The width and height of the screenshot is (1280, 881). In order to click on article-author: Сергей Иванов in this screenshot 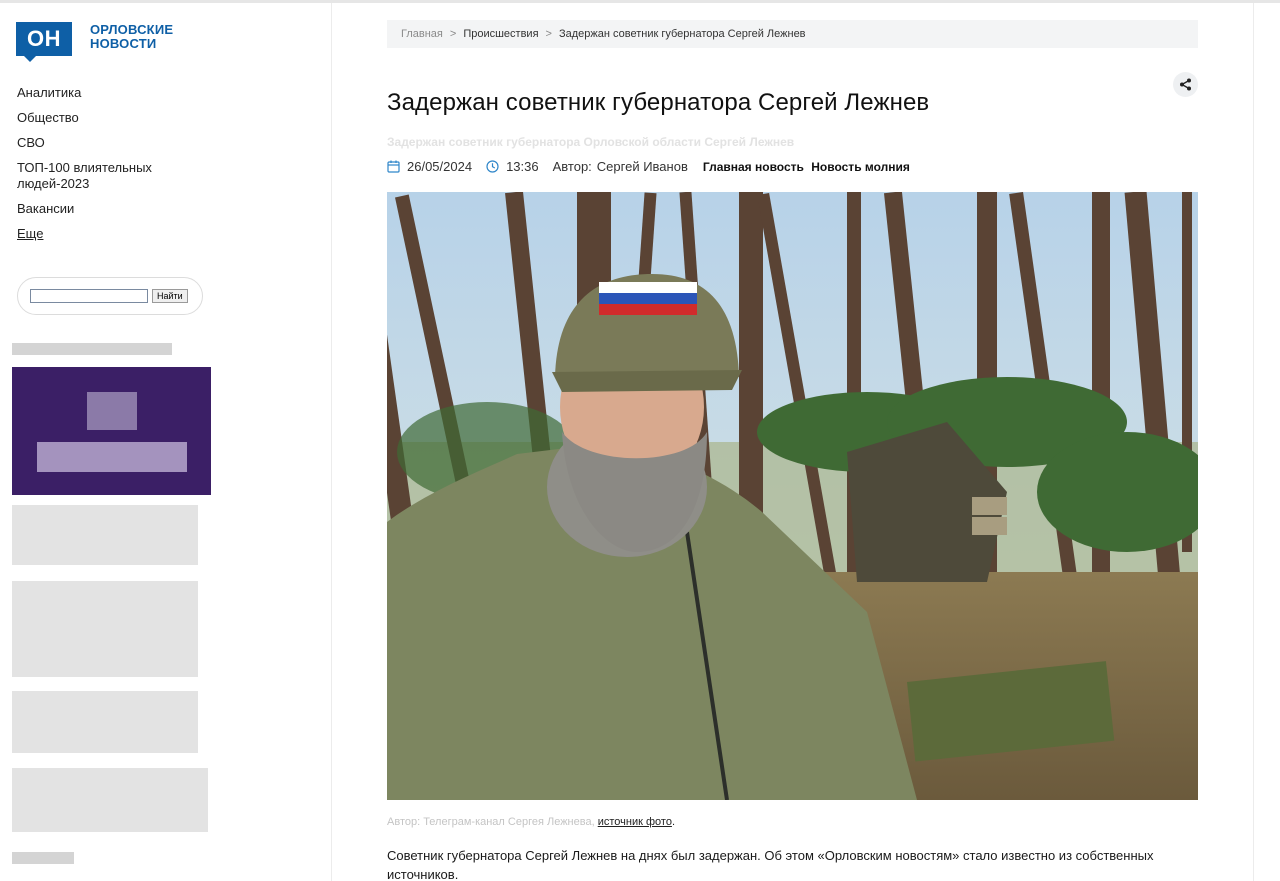, I will do `click(642, 166)`.